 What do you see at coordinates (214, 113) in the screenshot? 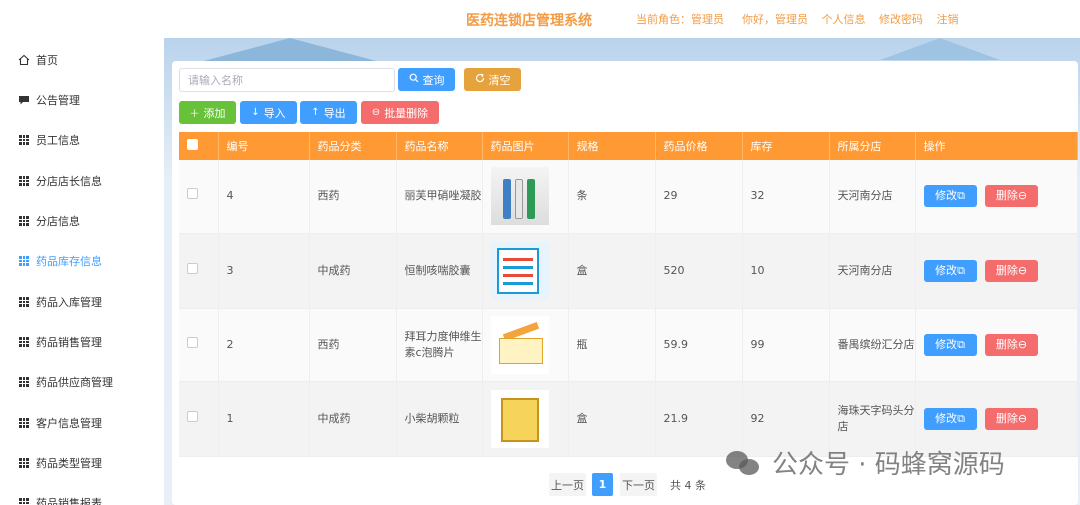
I see `add-label: 添加` at bounding box center [214, 113].